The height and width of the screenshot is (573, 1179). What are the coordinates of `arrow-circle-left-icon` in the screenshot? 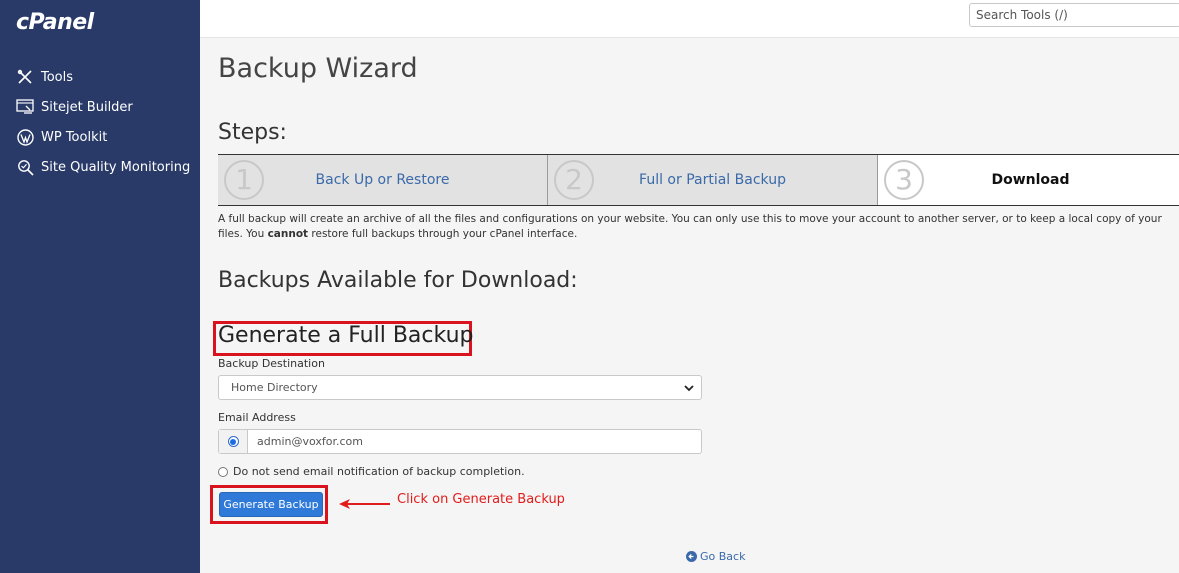 It's located at (691, 556).